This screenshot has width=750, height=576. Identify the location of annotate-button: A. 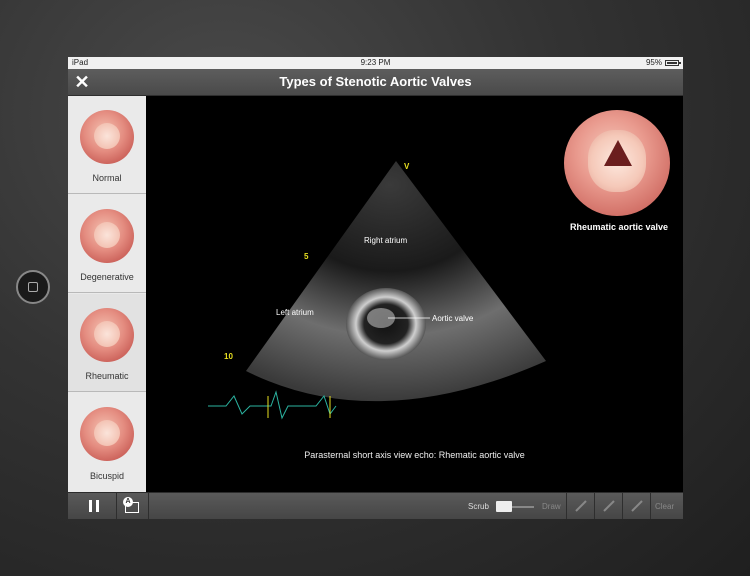
(132, 506).